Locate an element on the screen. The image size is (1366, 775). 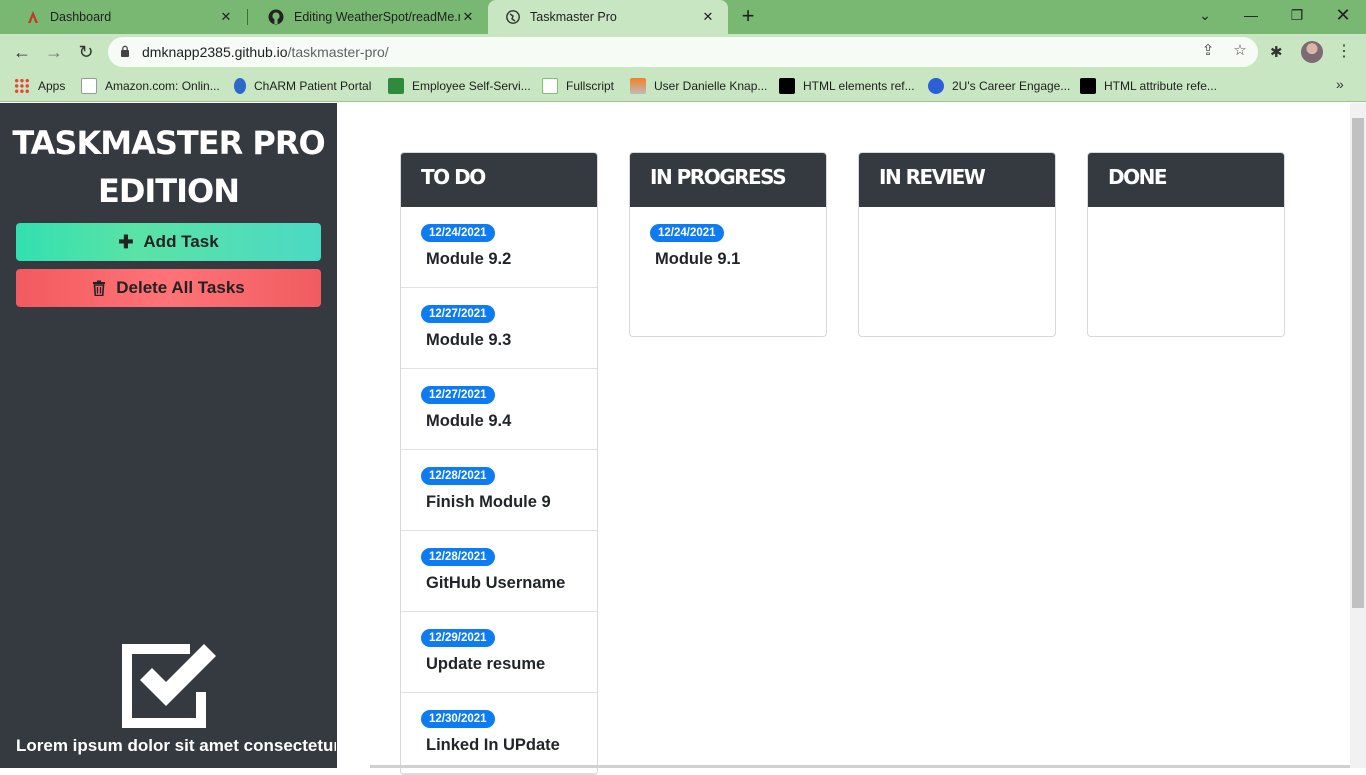
column-title: IN REVIEW is located at coordinates (957, 180).